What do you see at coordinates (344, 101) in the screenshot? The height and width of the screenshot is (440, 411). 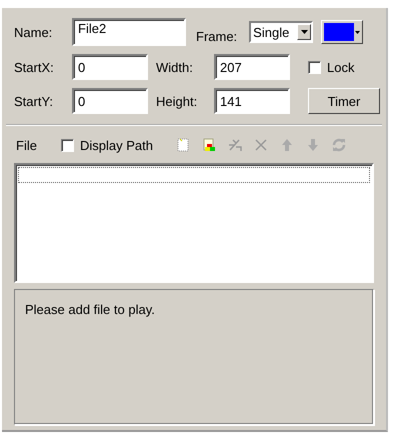 I see `timer-button: Timer` at bounding box center [344, 101].